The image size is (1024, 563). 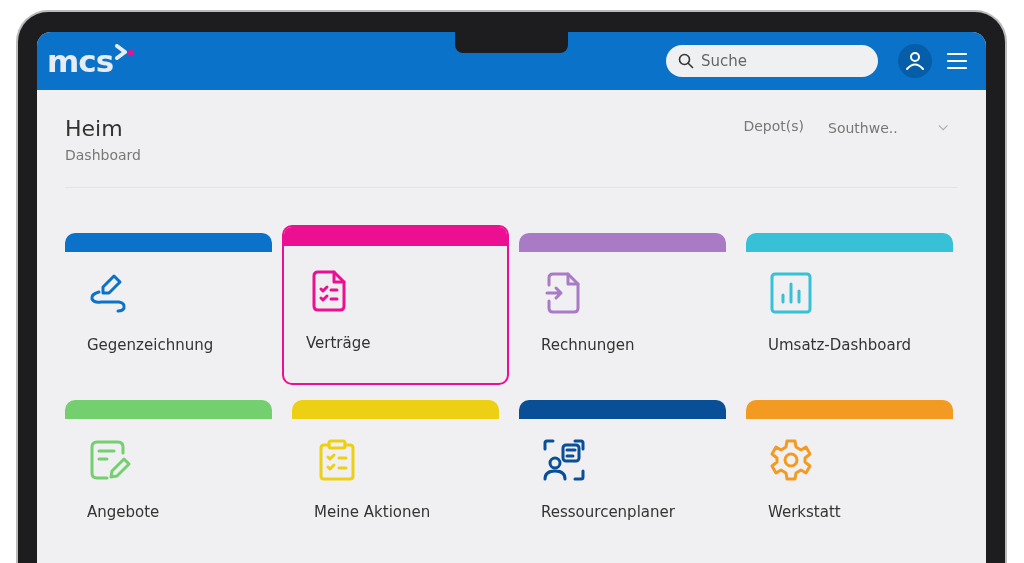 What do you see at coordinates (103, 155) in the screenshot?
I see `breadcrumb: Dashboard` at bounding box center [103, 155].